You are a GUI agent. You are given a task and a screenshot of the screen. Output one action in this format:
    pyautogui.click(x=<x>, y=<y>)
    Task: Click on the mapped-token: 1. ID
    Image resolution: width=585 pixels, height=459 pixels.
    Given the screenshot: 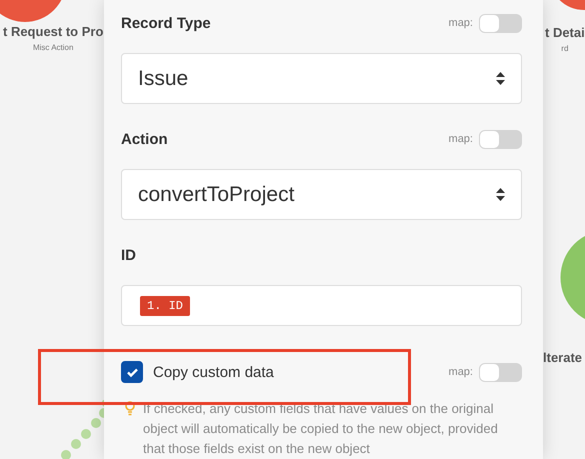 What is the action you would take?
    pyautogui.click(x=165, y=306)
    